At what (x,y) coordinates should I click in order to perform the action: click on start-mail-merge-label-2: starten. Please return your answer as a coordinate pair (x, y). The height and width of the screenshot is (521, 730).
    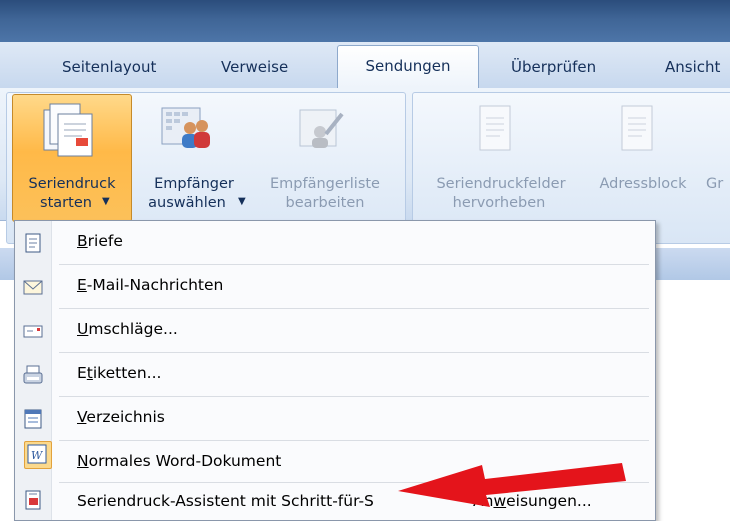
    Looking at the image, I should click on (66, 203).